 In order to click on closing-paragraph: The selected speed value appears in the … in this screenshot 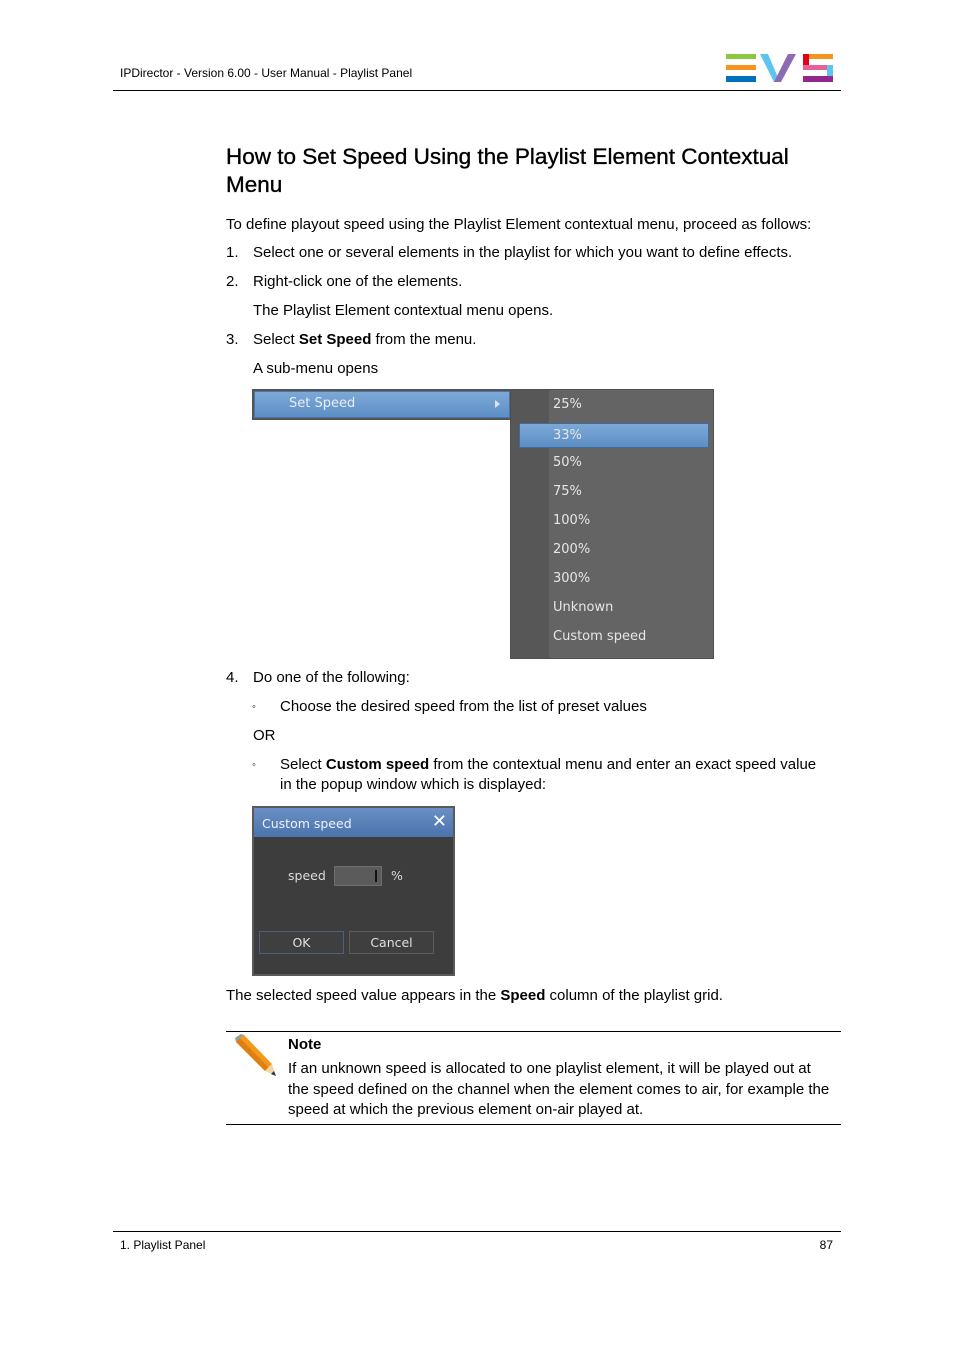, I will do `click(474, 996)`.